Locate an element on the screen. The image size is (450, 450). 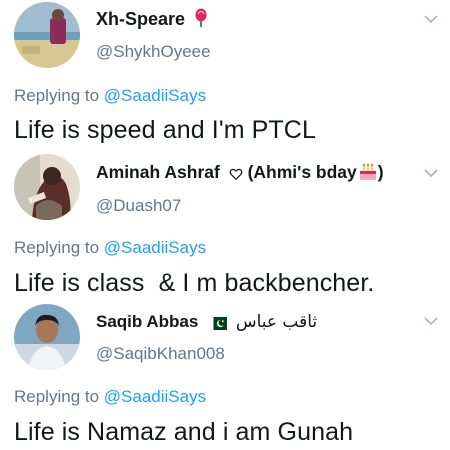
heart-outline-icon is located at coordinates (236, 175).